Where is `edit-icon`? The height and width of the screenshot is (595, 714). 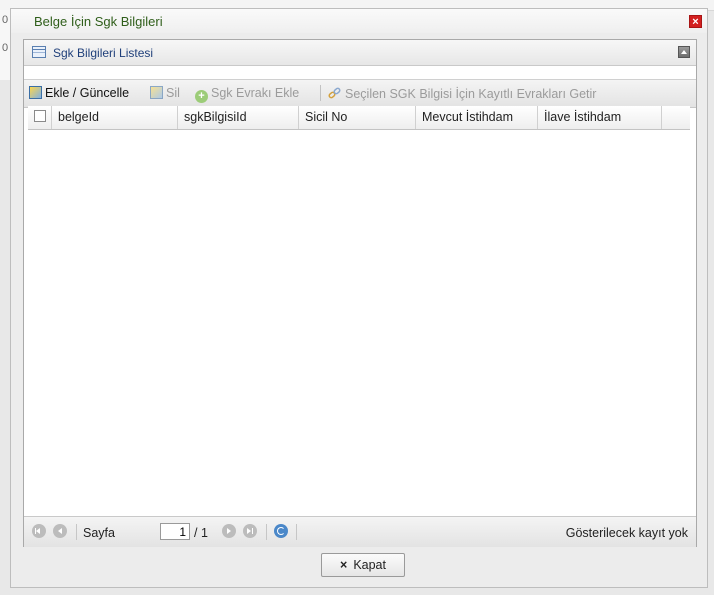
edit-icon is located at coordinates (35, 92).